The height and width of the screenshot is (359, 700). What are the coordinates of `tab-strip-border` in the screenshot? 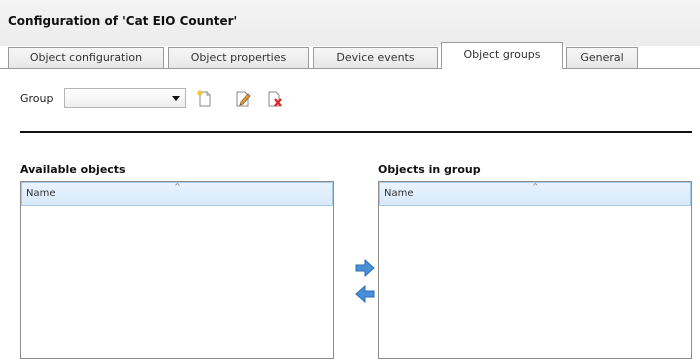 It's located at (350, 68).